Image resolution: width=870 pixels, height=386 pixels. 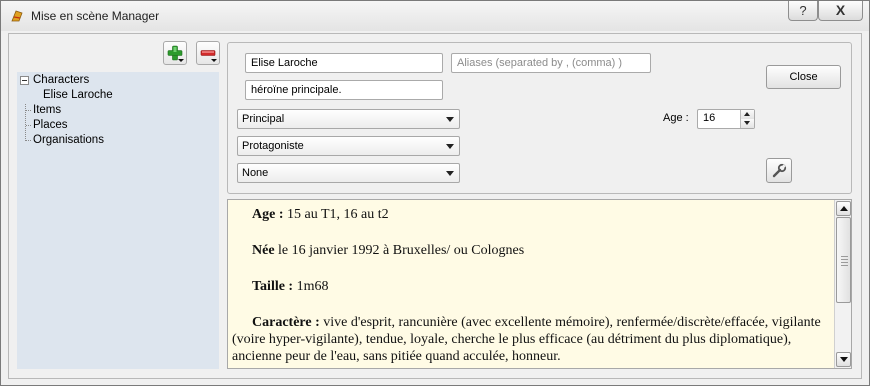 I want to click on tree-item-items: Items, so click(x=118, y=110).